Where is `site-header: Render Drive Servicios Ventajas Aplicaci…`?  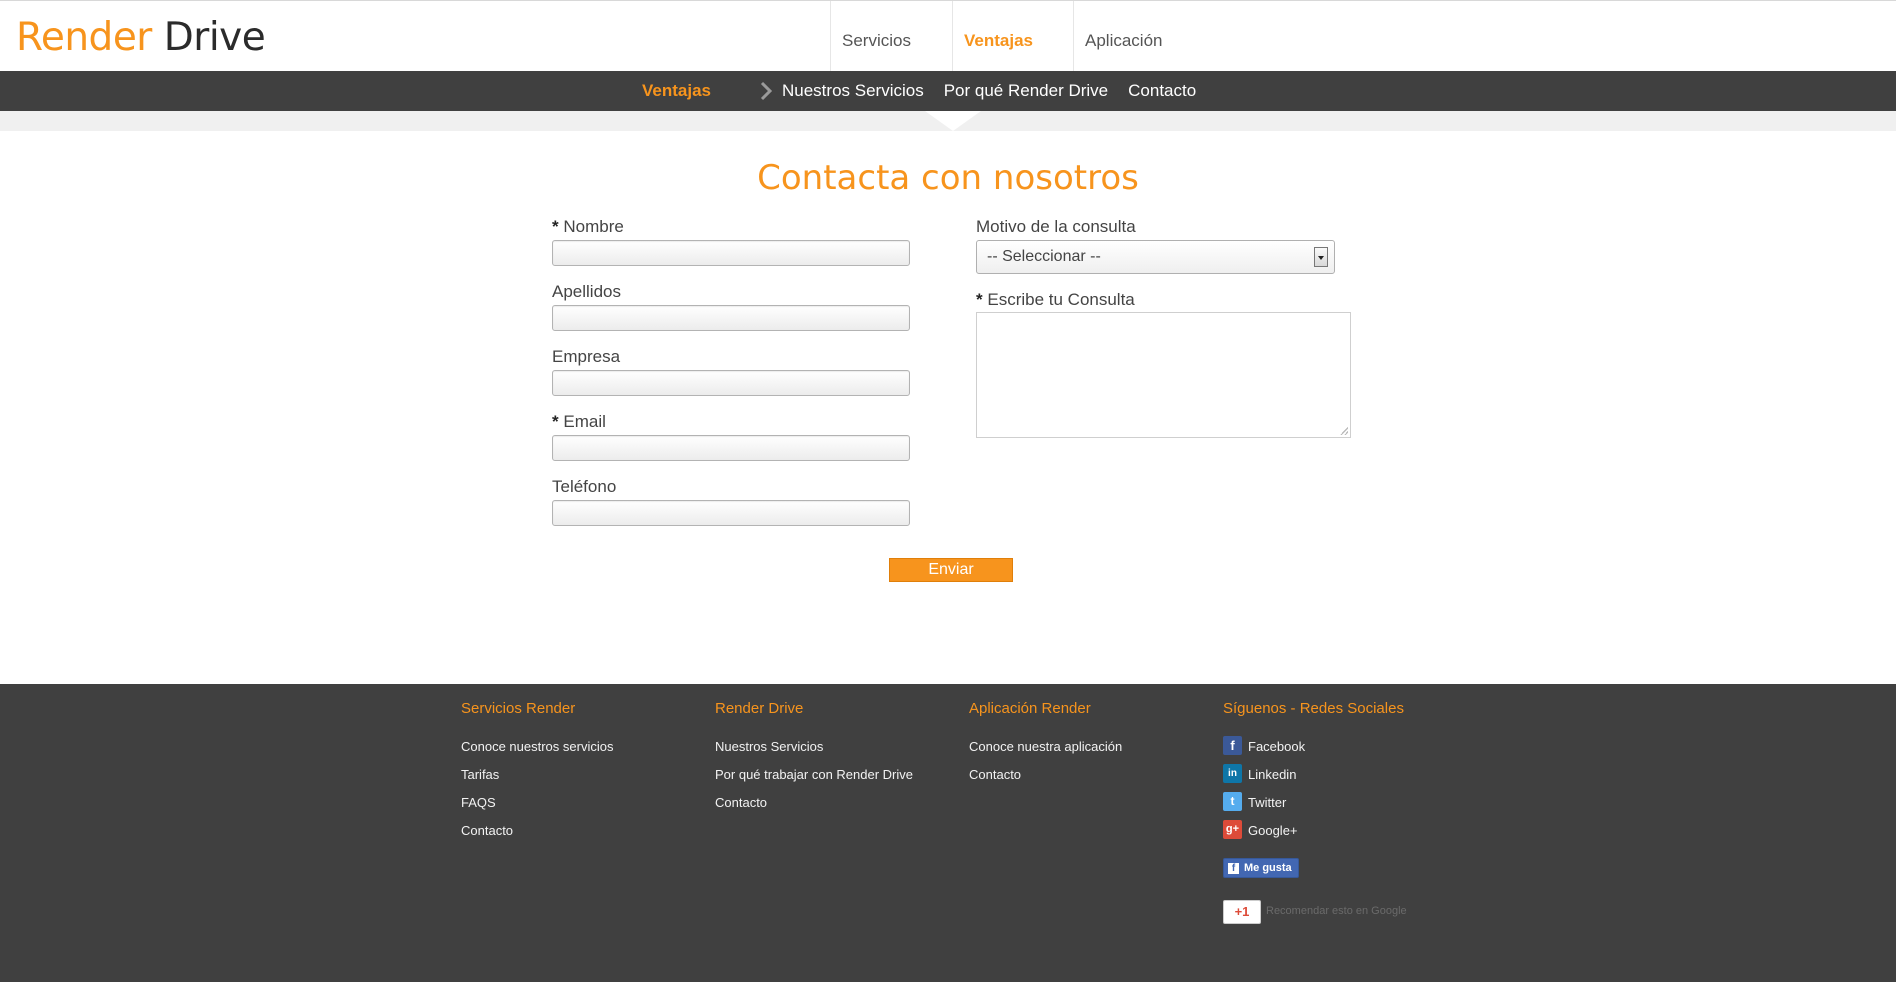
site-header: Render Drive Servicios Ventajas Aplicaci… is located at coordinates (948, 36).